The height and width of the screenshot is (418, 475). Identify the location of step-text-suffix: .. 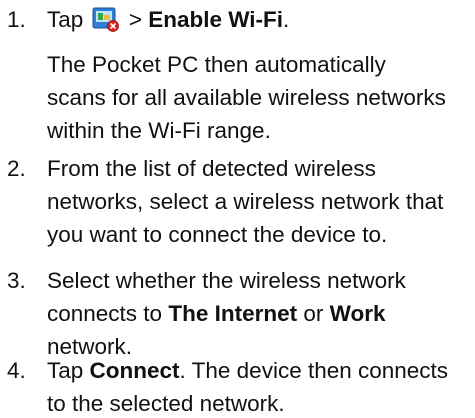
(286, 19).